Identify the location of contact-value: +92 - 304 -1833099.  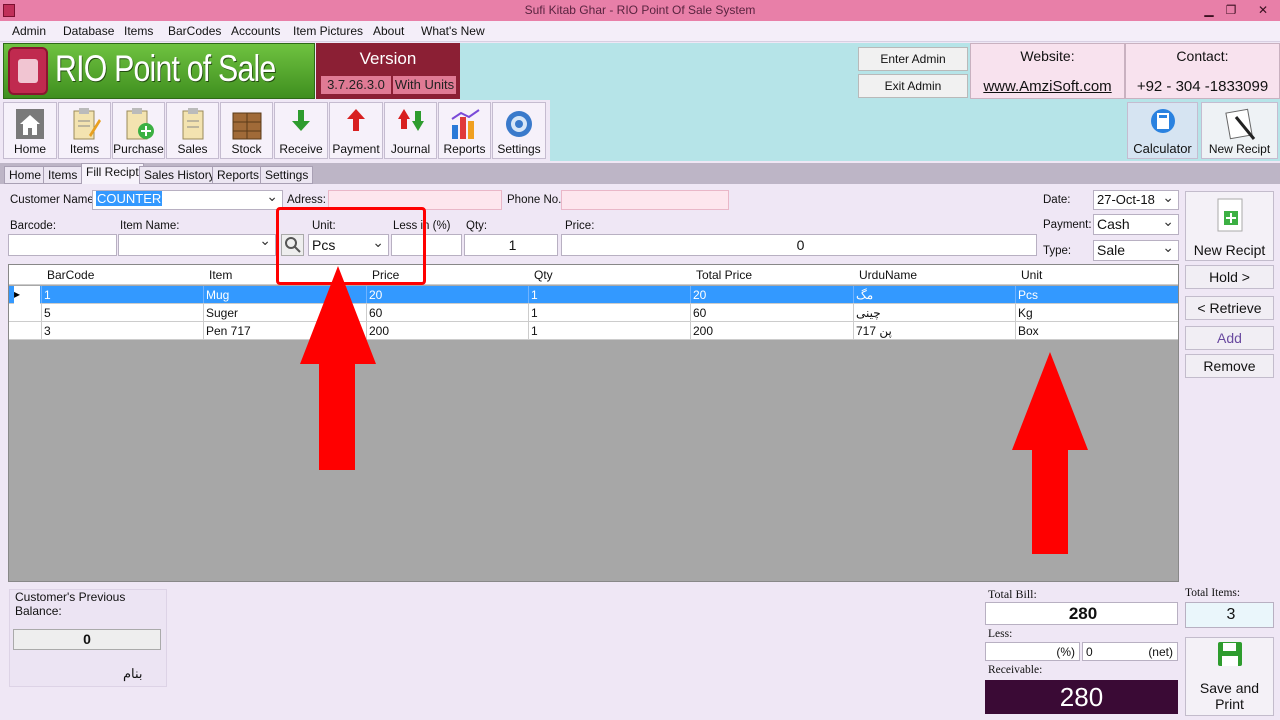
(1202, 86).